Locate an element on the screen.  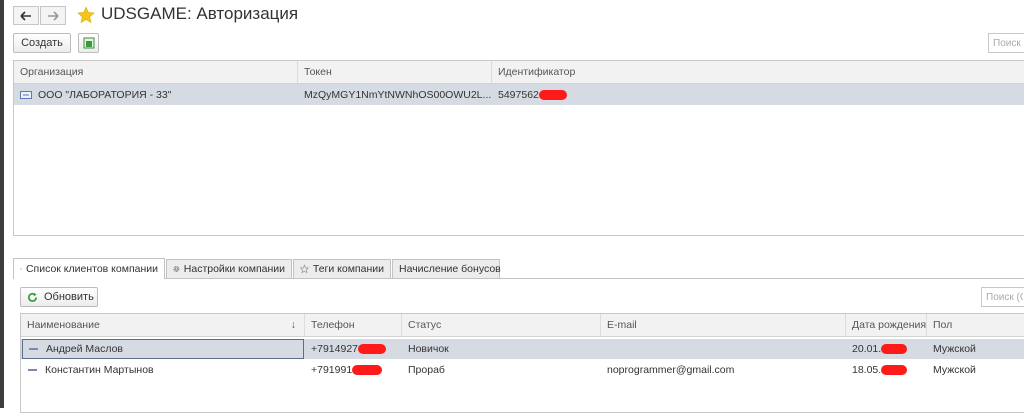
tab-company-tags: Теги компании is located at coordinates (342, 268).